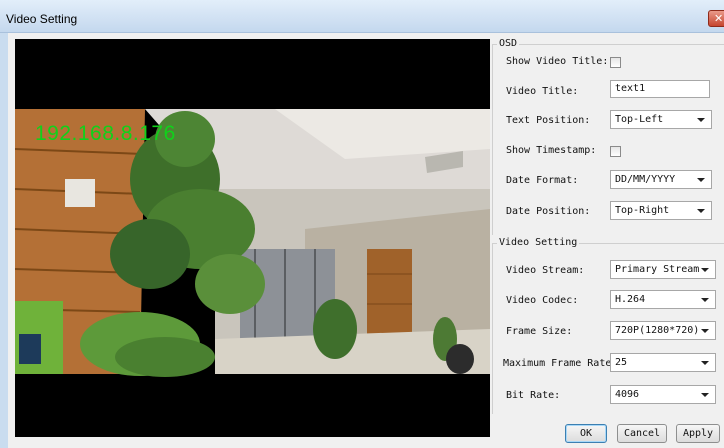  Describe the element at coordinates (663, 299) in the screenshot. I see `video-codec-select: H.264` at that location.